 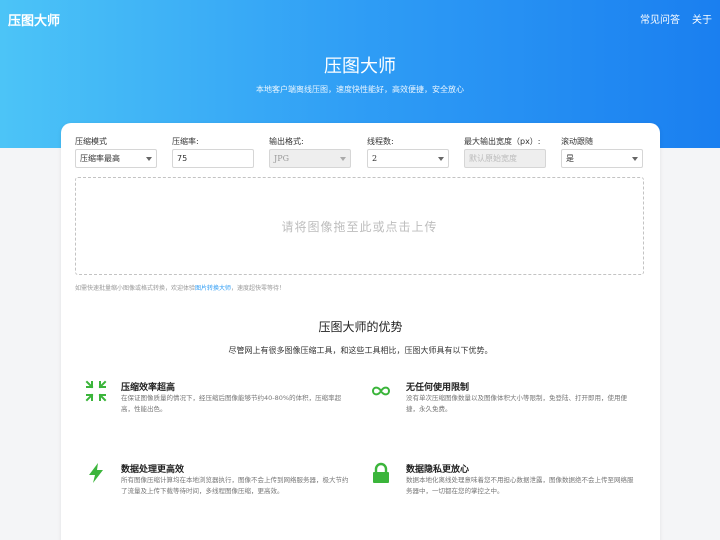 I want to click on note-text-after: ，速度超快零等待！, so click(x=258, y=288).